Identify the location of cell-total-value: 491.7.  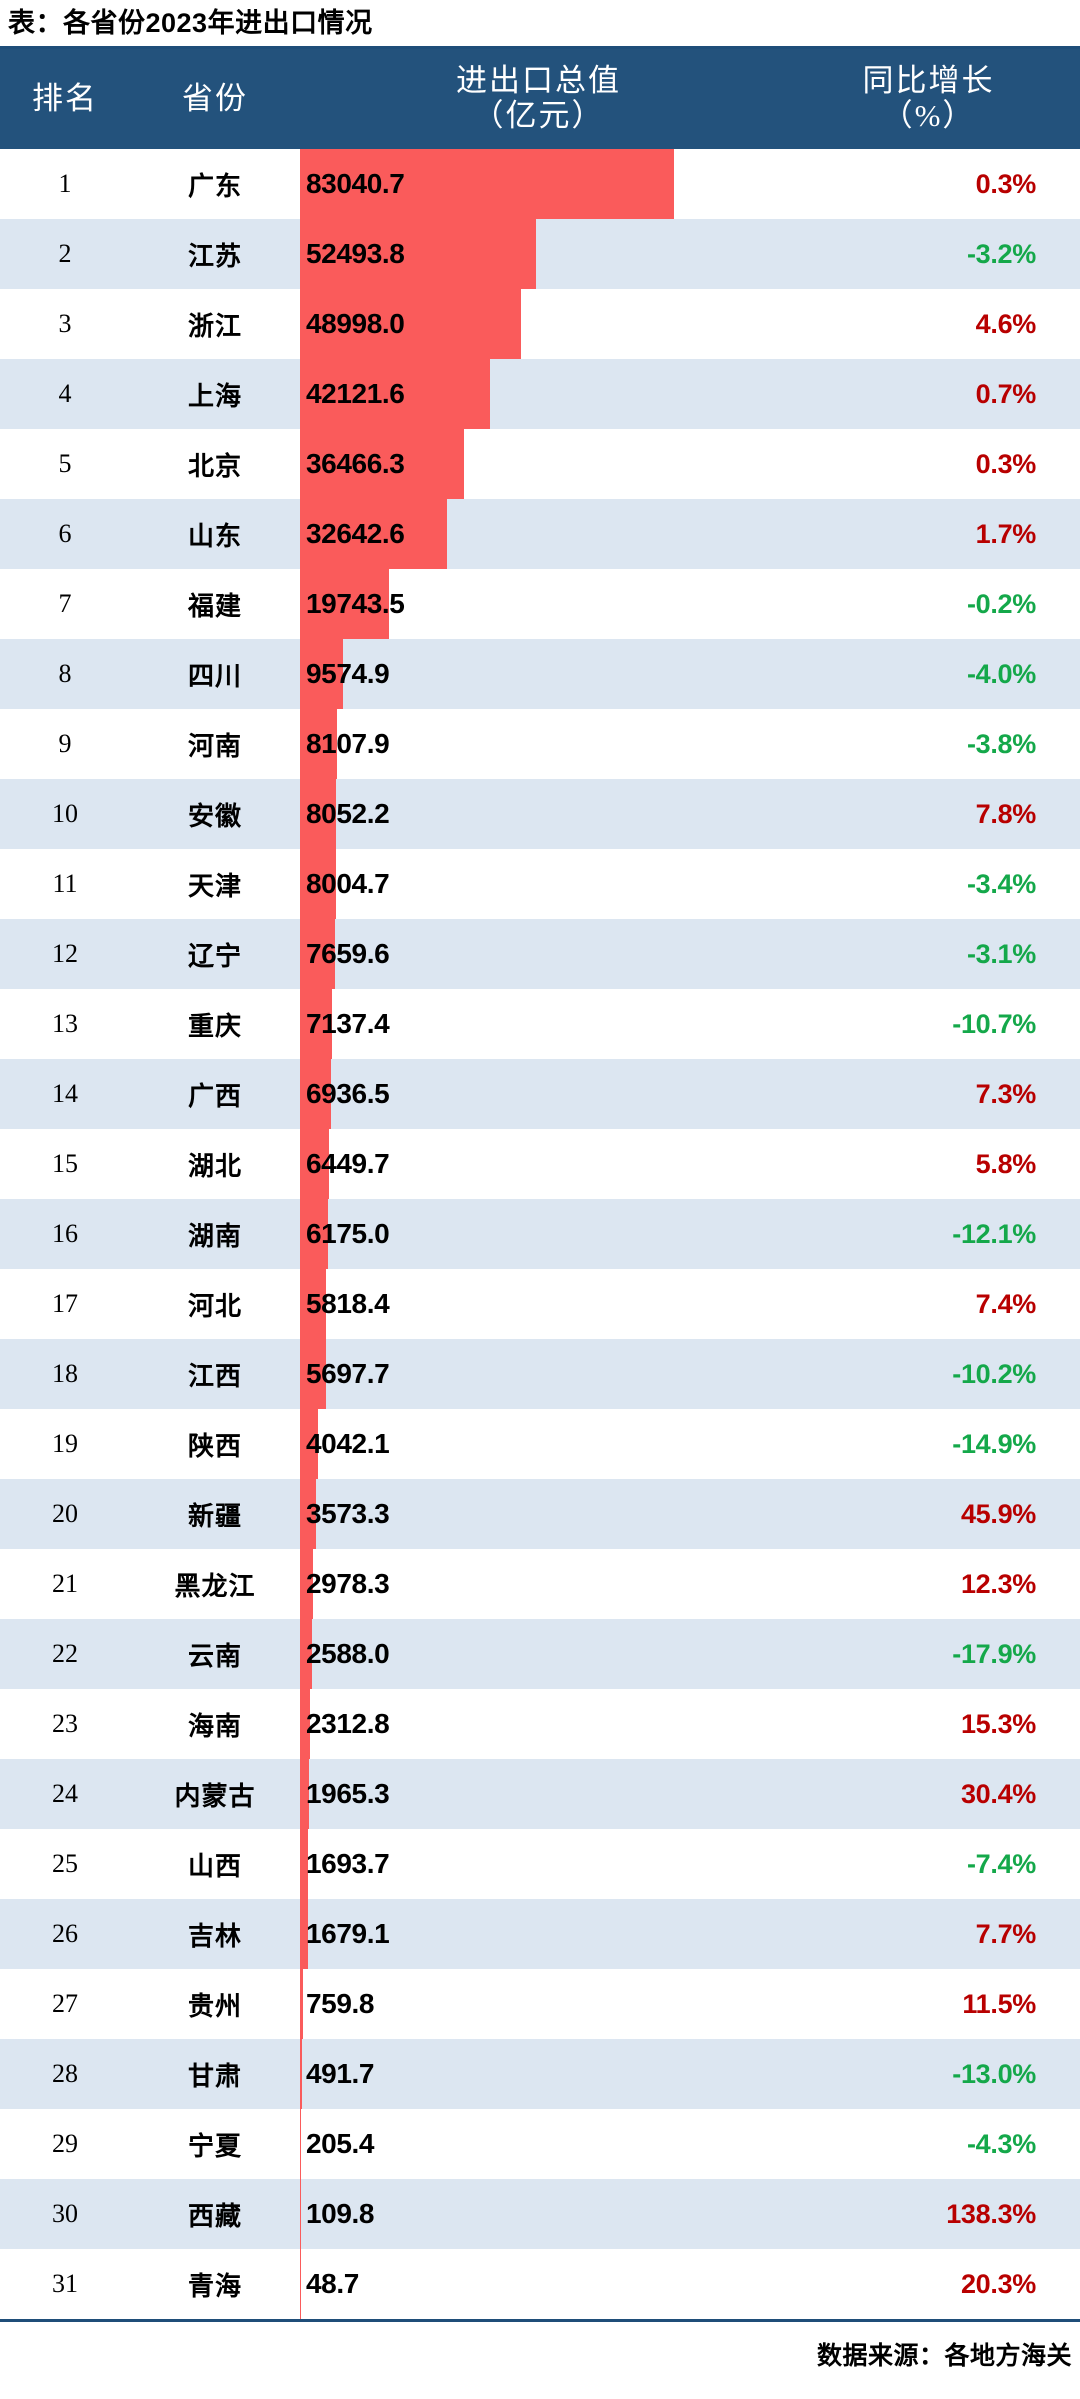
(538, 2074).